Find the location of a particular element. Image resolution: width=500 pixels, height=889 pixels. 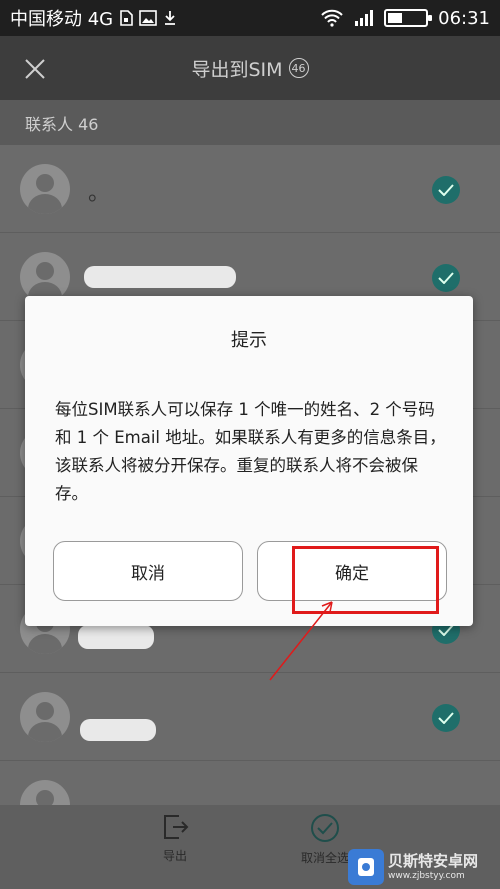

page-title: 导出到SIM is located at coordinates (237, 69).